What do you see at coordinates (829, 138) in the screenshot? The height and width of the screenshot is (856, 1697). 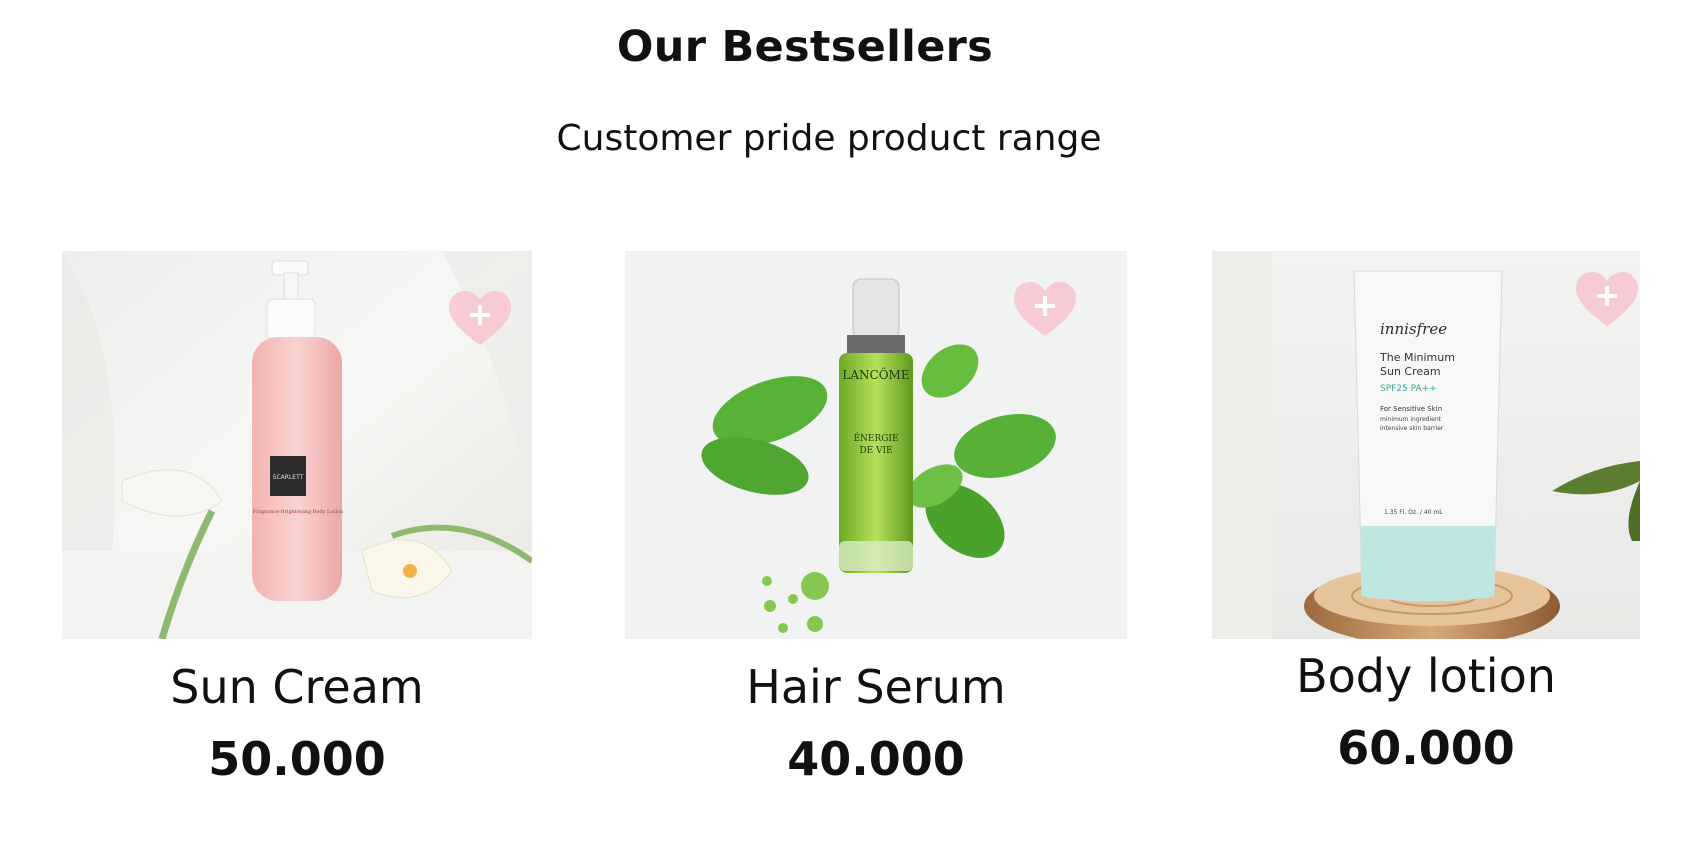 I see `section-subtitle: Customer pride product range` at bounding box center [829, 138].